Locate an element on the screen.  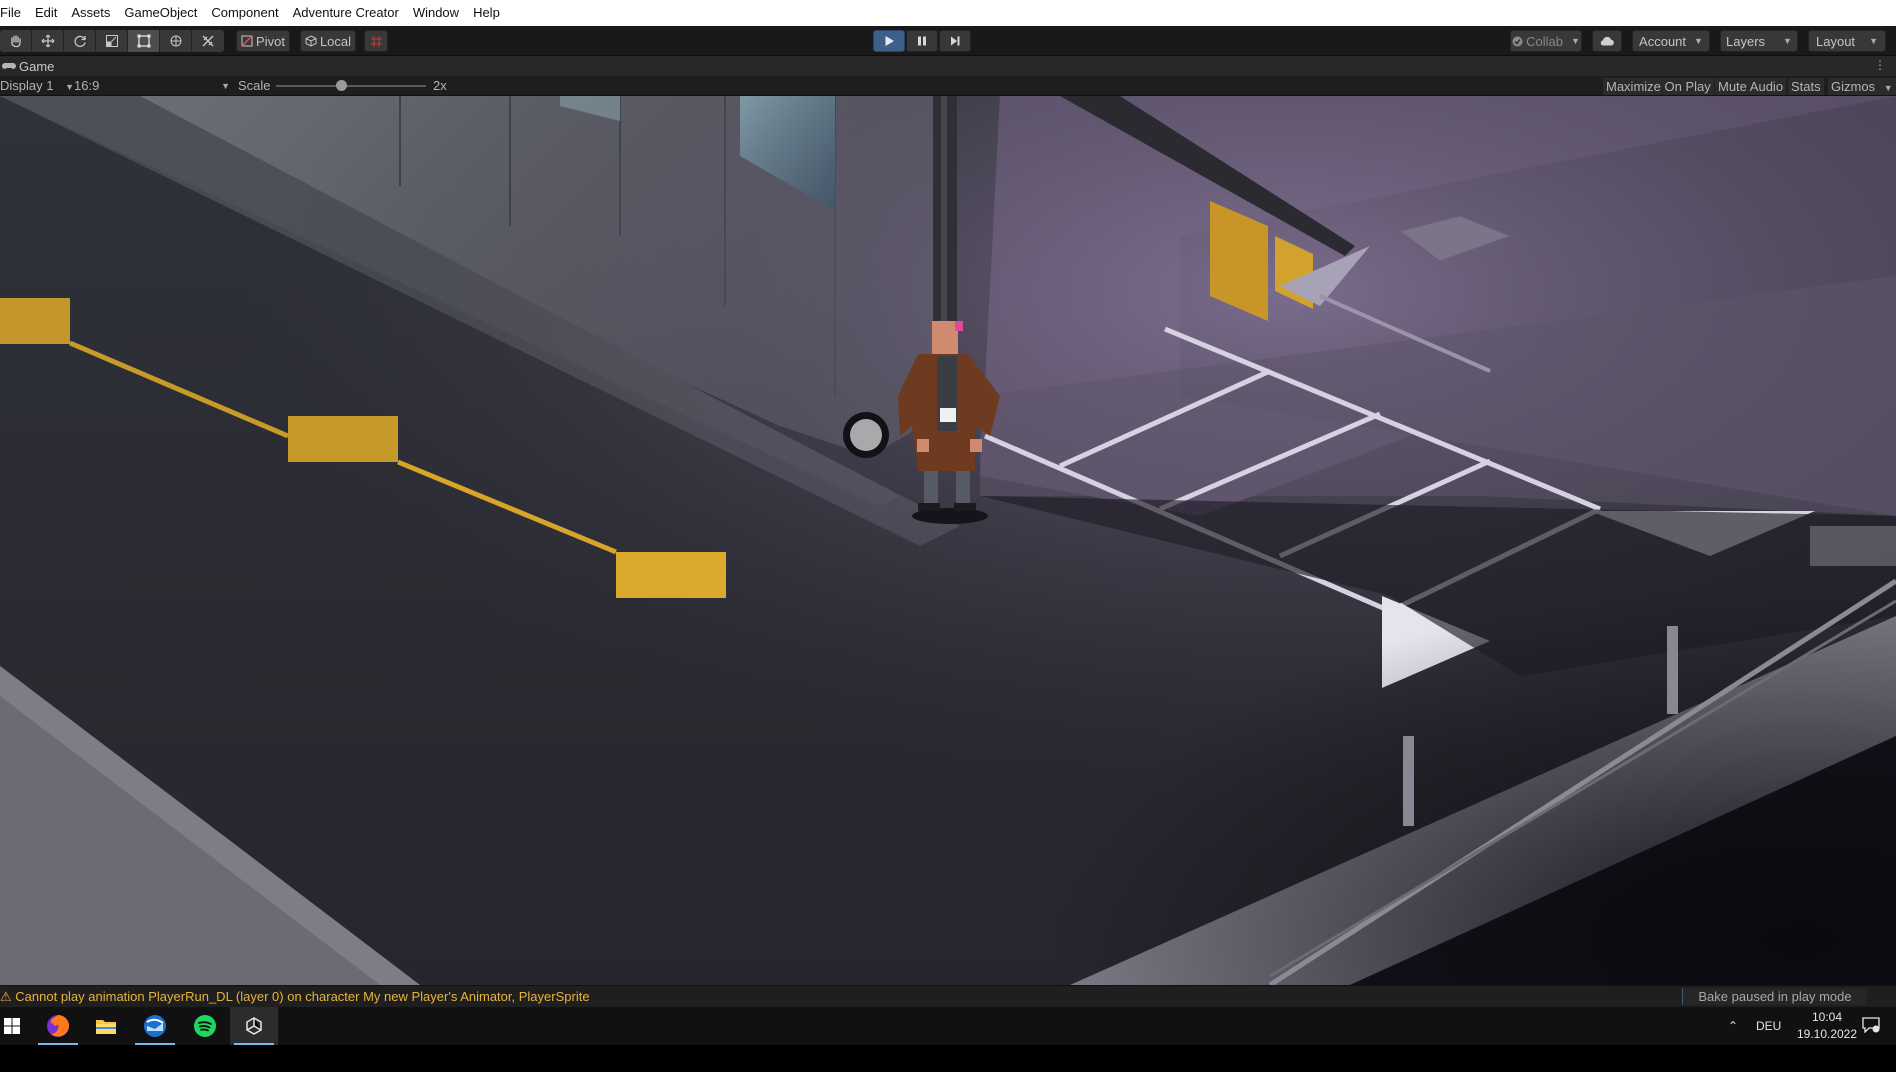
layout-dropdown: Layout ▼ is located at coordinates (1847, 41).